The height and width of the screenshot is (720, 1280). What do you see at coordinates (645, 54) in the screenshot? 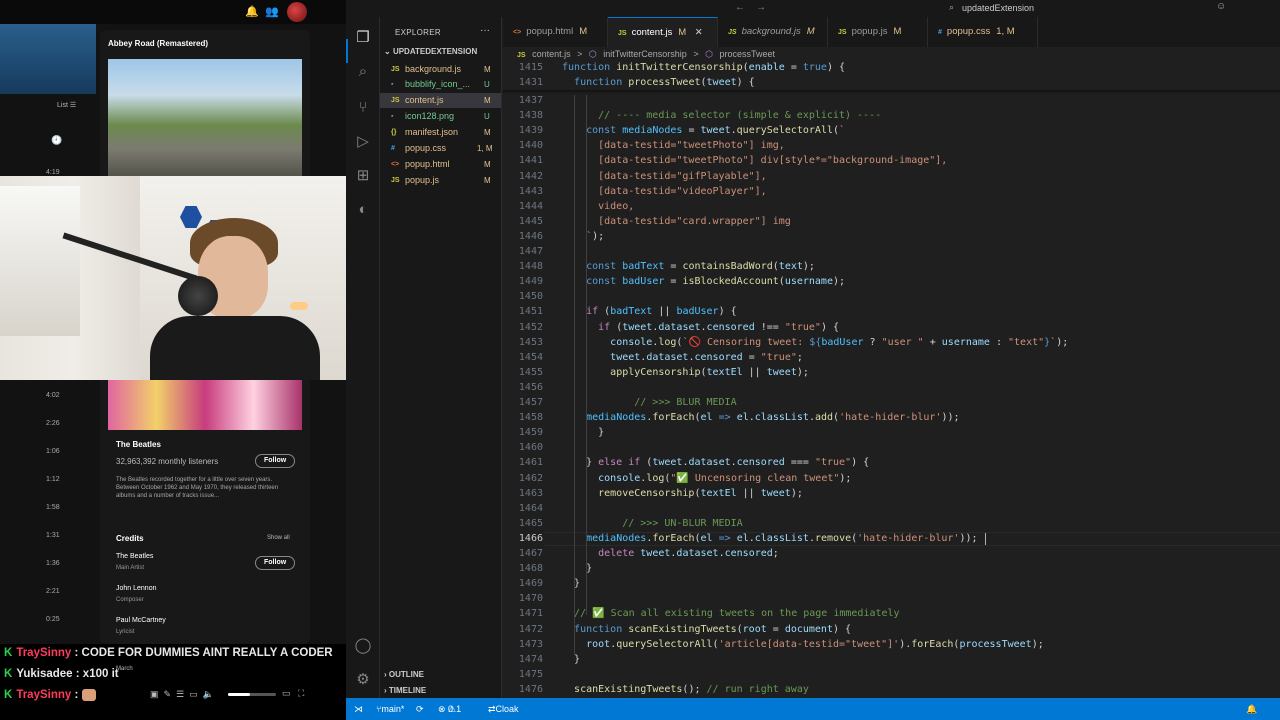
I see `breadcrumb-function: initTwitterCensorship` at bounding box center [645, 54].